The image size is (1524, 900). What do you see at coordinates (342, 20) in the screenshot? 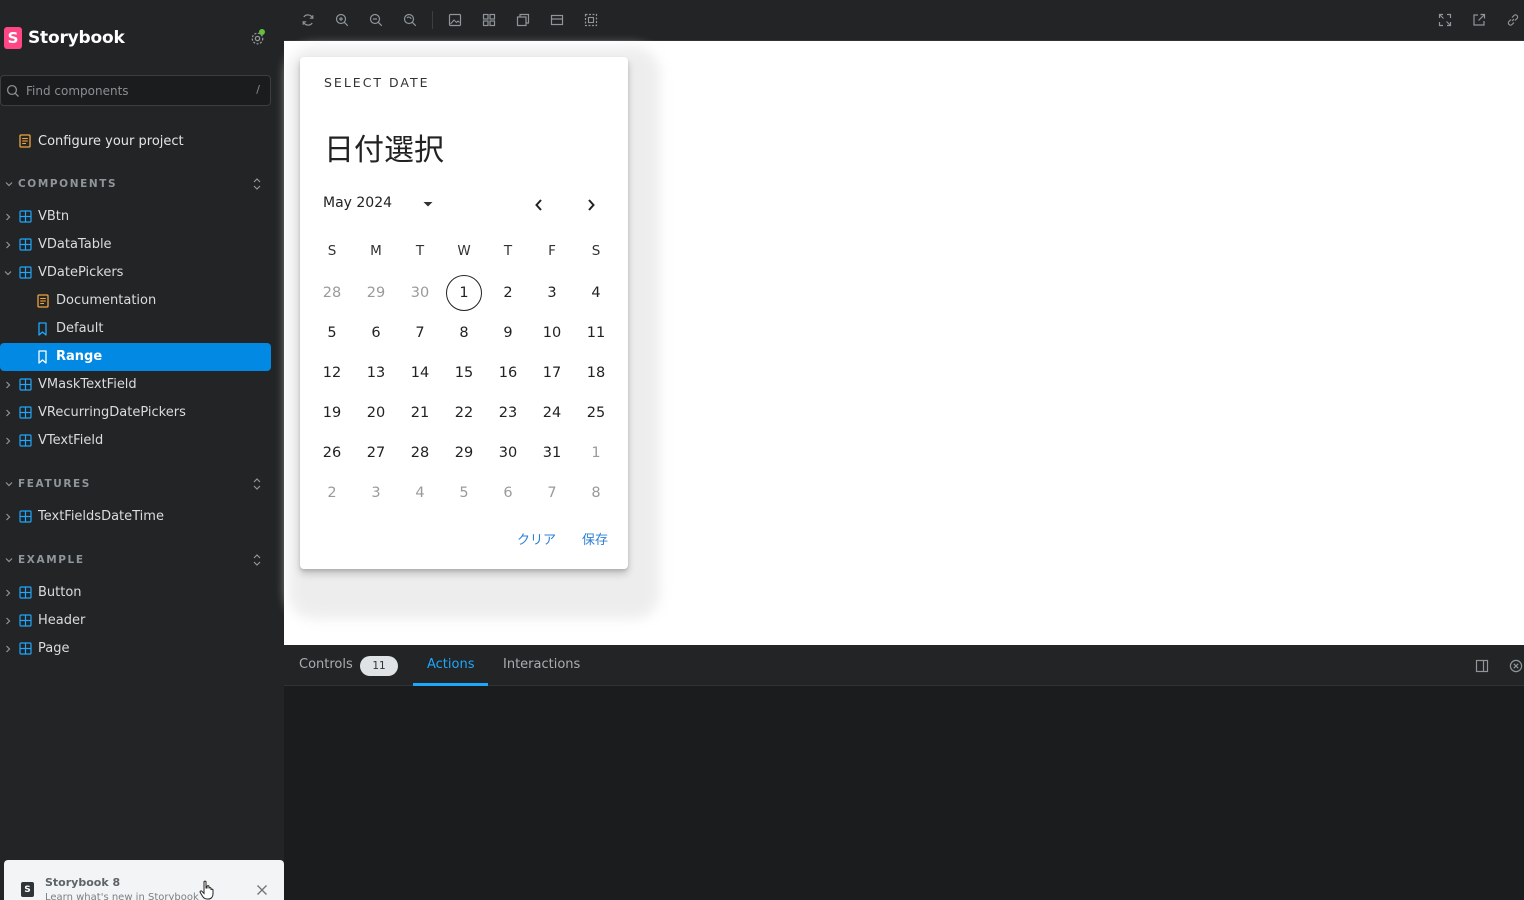
I see `zoom-in-button` at bounding box center [342, 20].